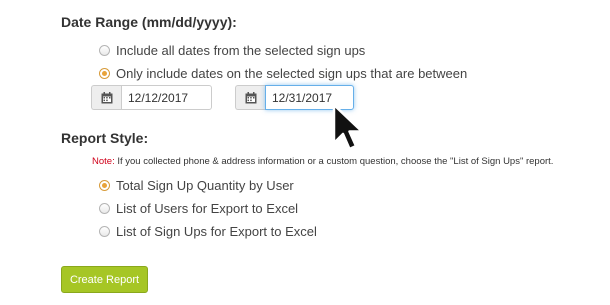 The height and width of the screenshot is (305, 610). I want to click on create-report-button: Create Report, so click(104, 279).